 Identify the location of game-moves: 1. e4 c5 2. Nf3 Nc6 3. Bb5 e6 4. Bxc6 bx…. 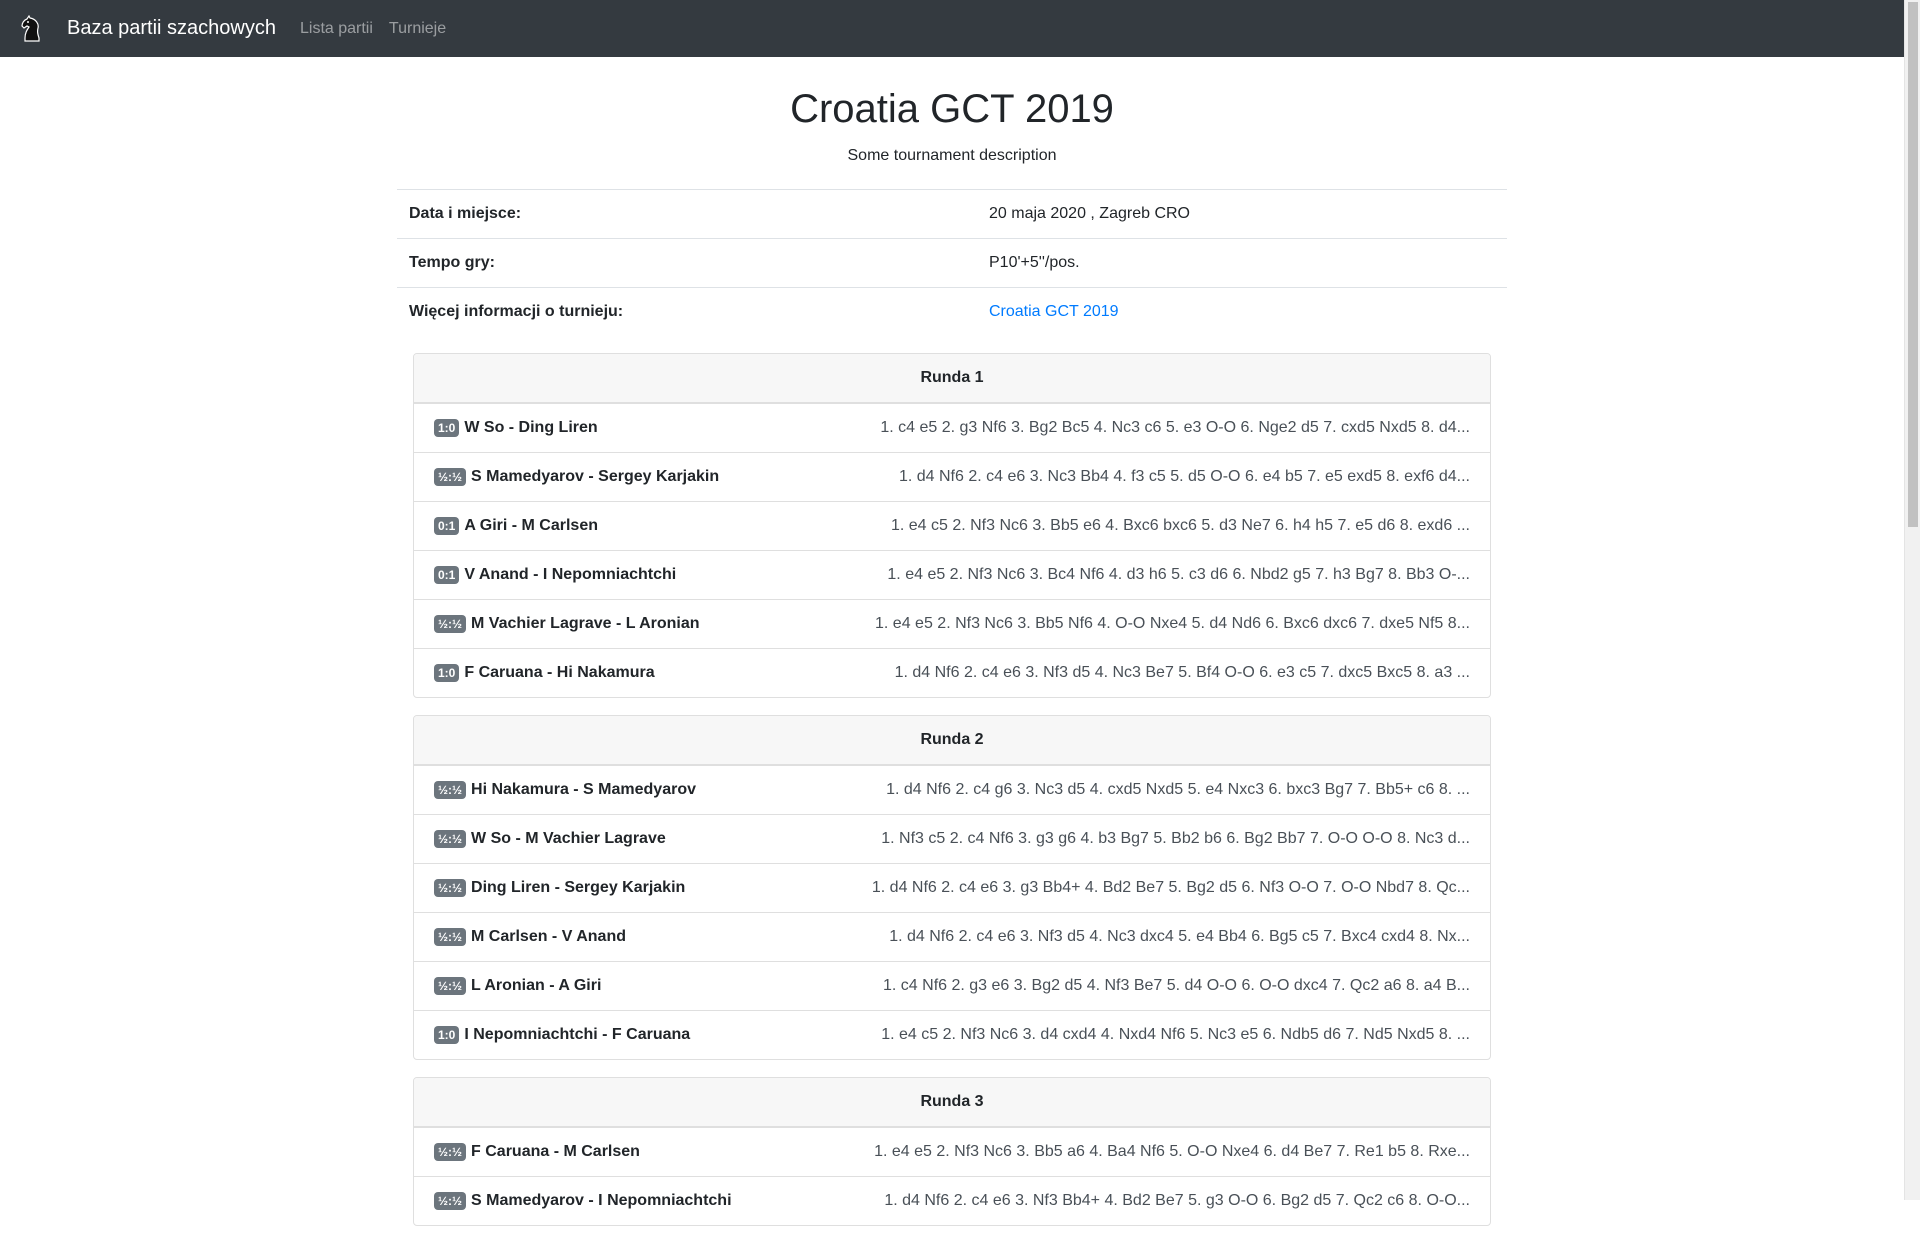
(1180, 525).